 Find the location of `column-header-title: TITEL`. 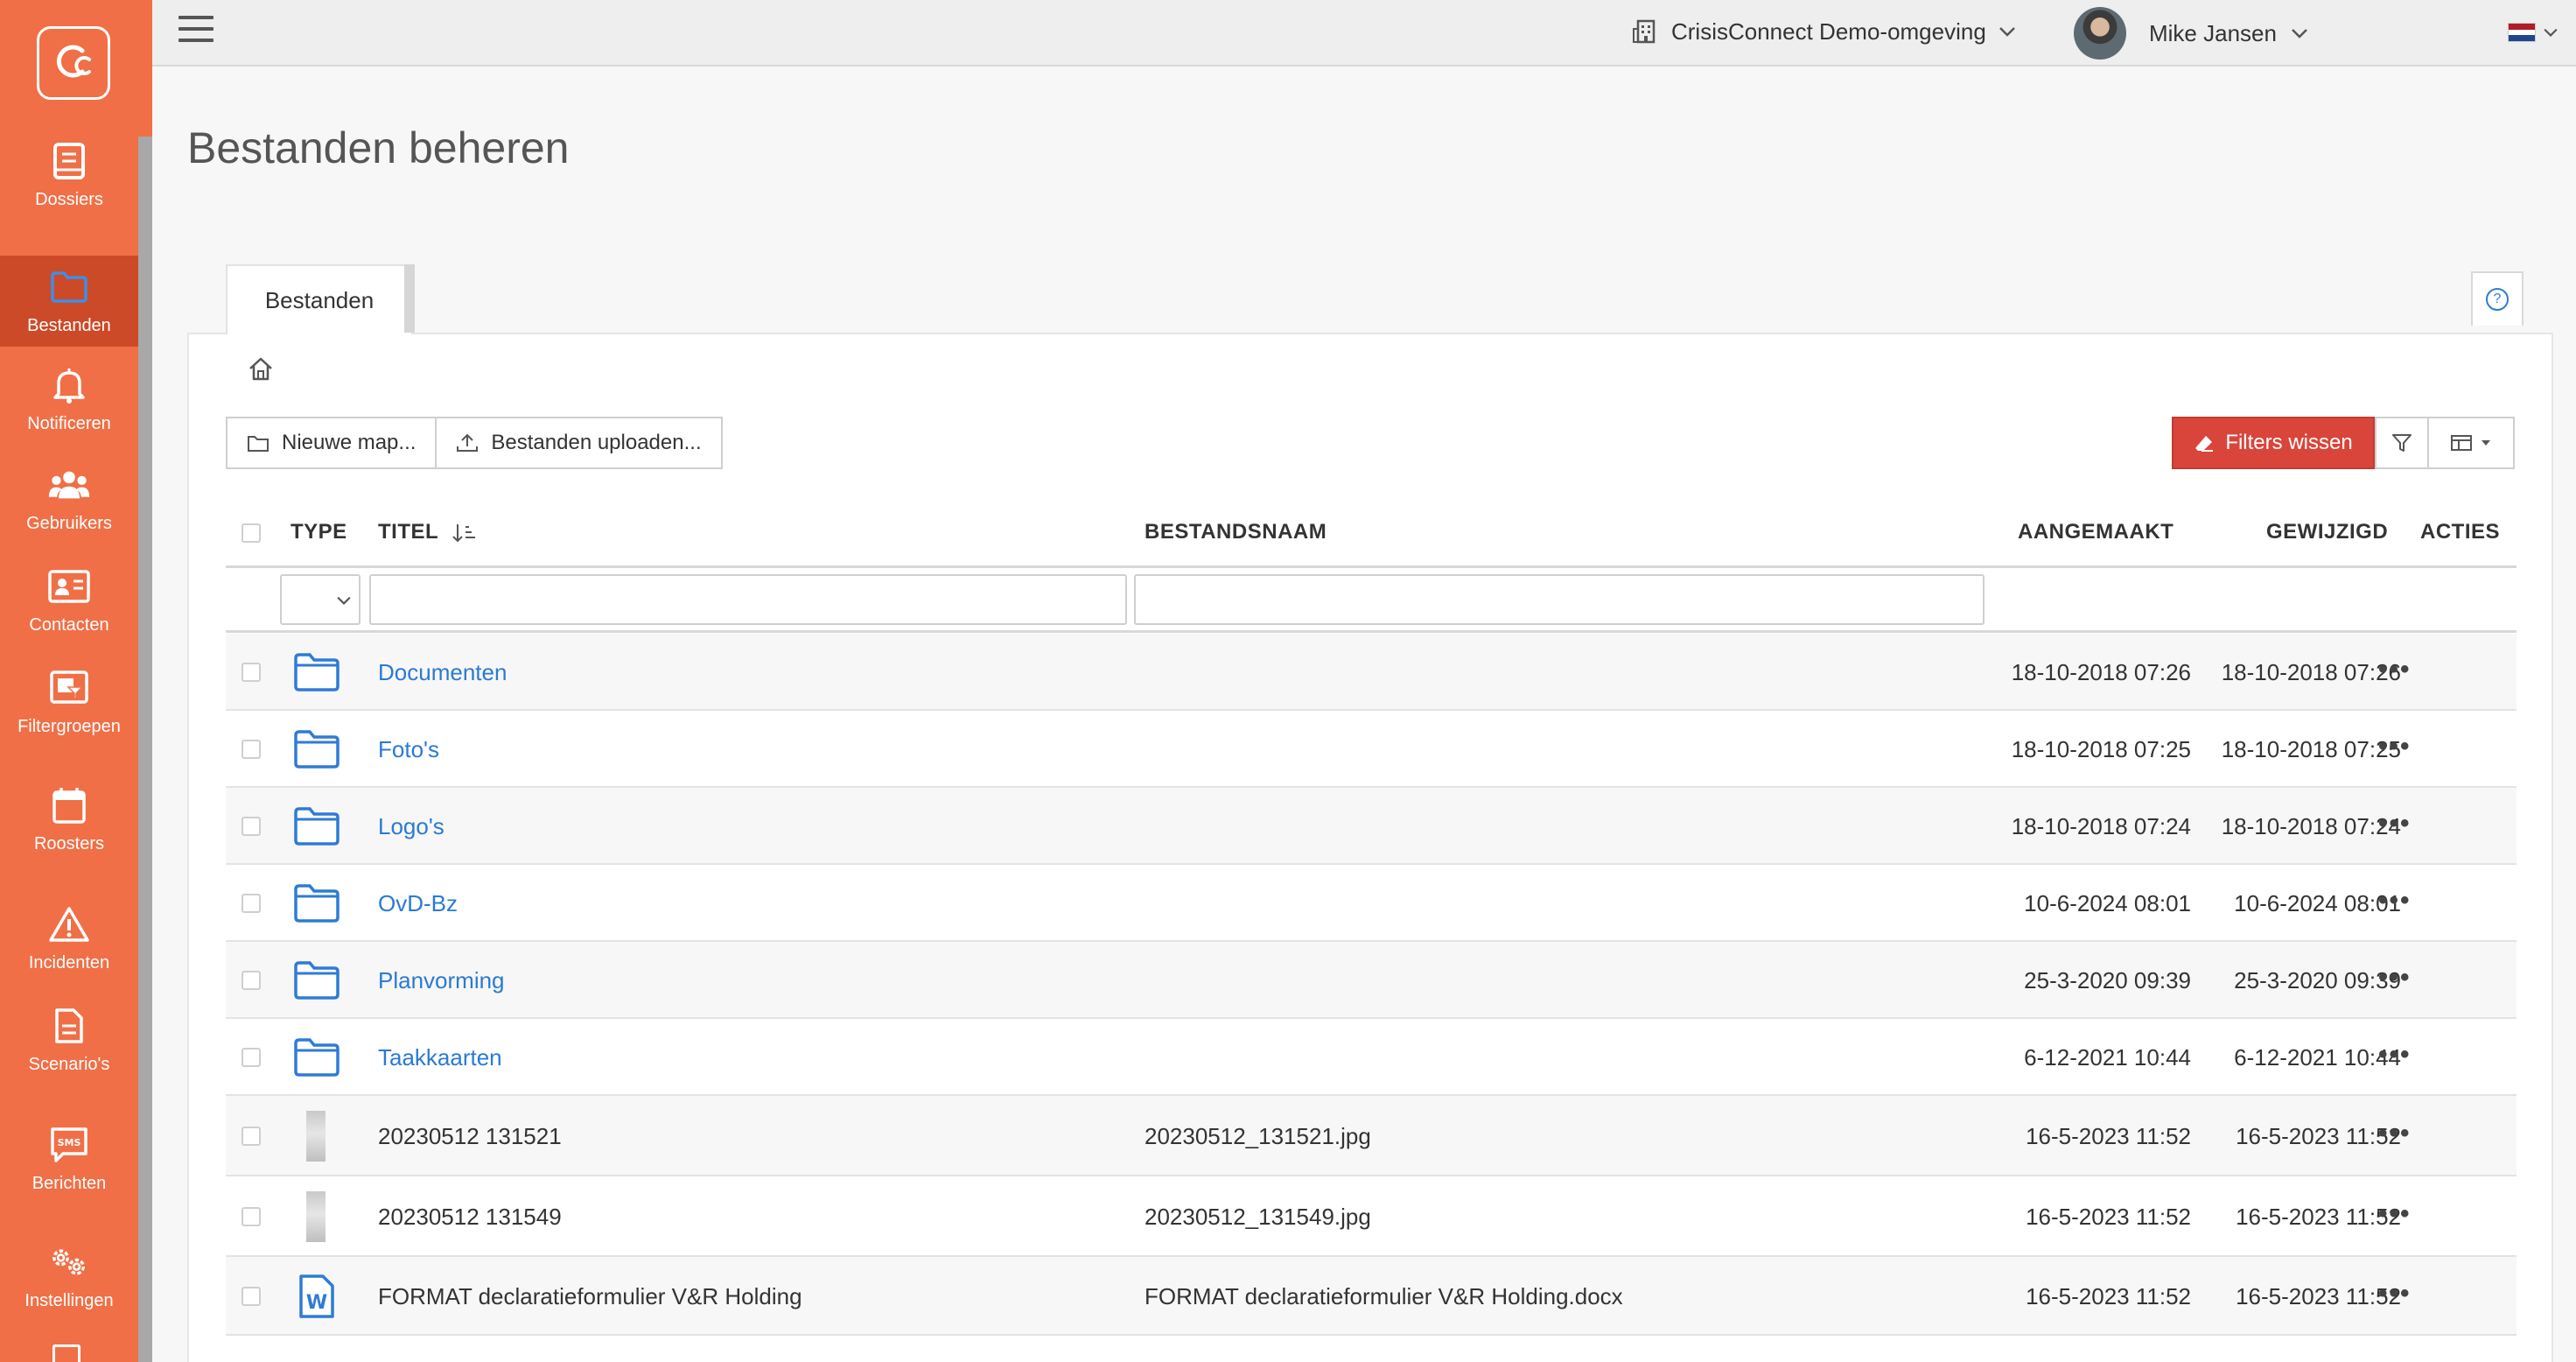

column-header-title: TITEL is located at coordinates (428, 532).